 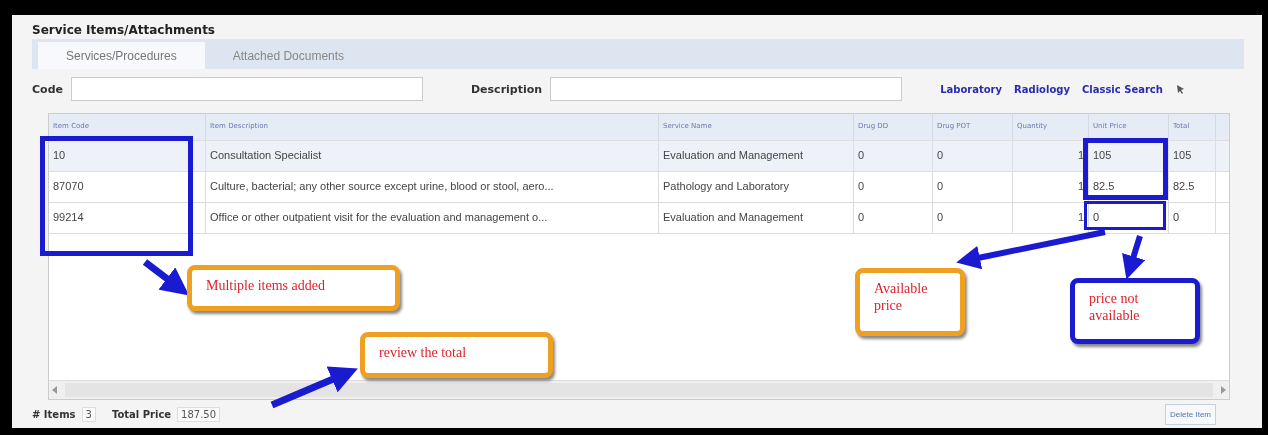 What do you see at coordinates (1042, 89) in the screenshot?
I see `link: Radiology` at bounding box center [1042, 89].